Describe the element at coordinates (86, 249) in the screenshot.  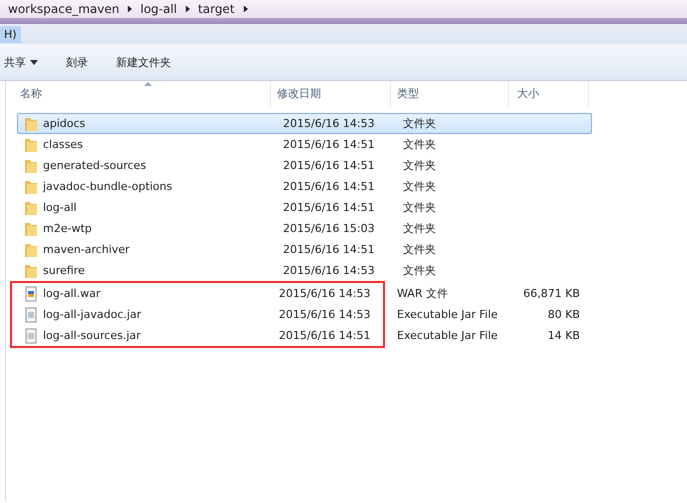
I see `file-name: maven-archiver` at that location.